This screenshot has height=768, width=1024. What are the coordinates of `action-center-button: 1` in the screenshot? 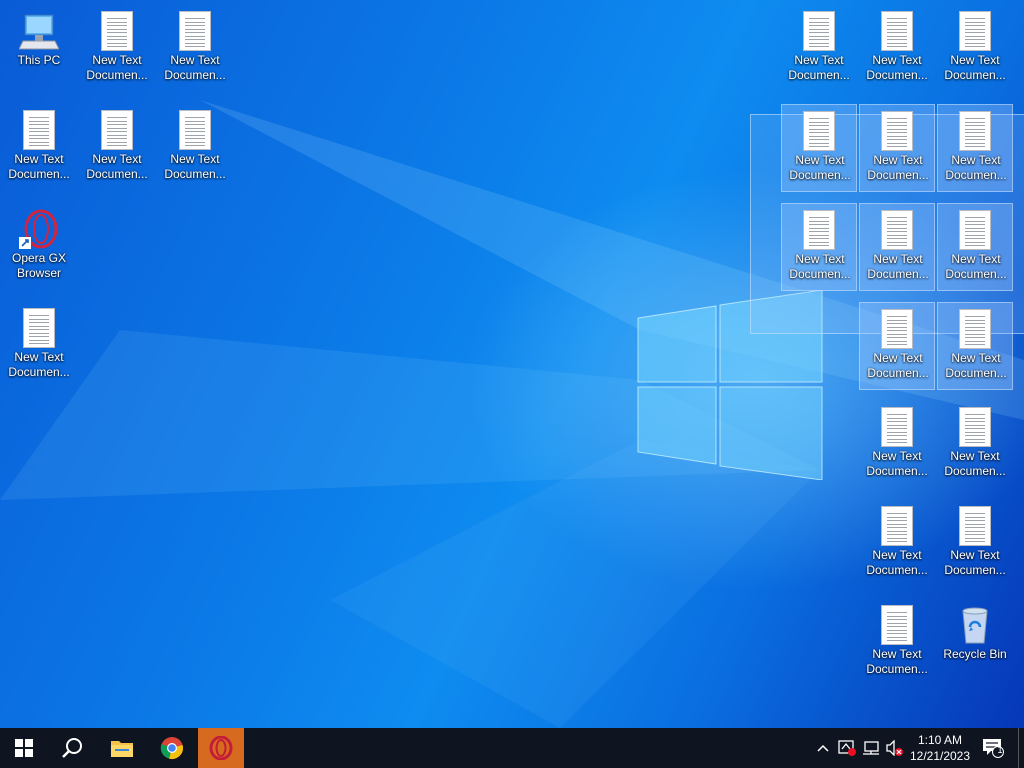 It's located at (993, 748).